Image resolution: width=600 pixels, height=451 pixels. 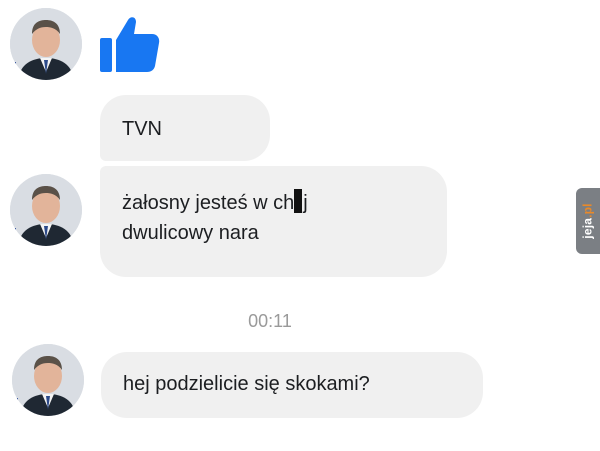 I want to click on site-watermark: jeja.pl, so click(x=588, y=221).